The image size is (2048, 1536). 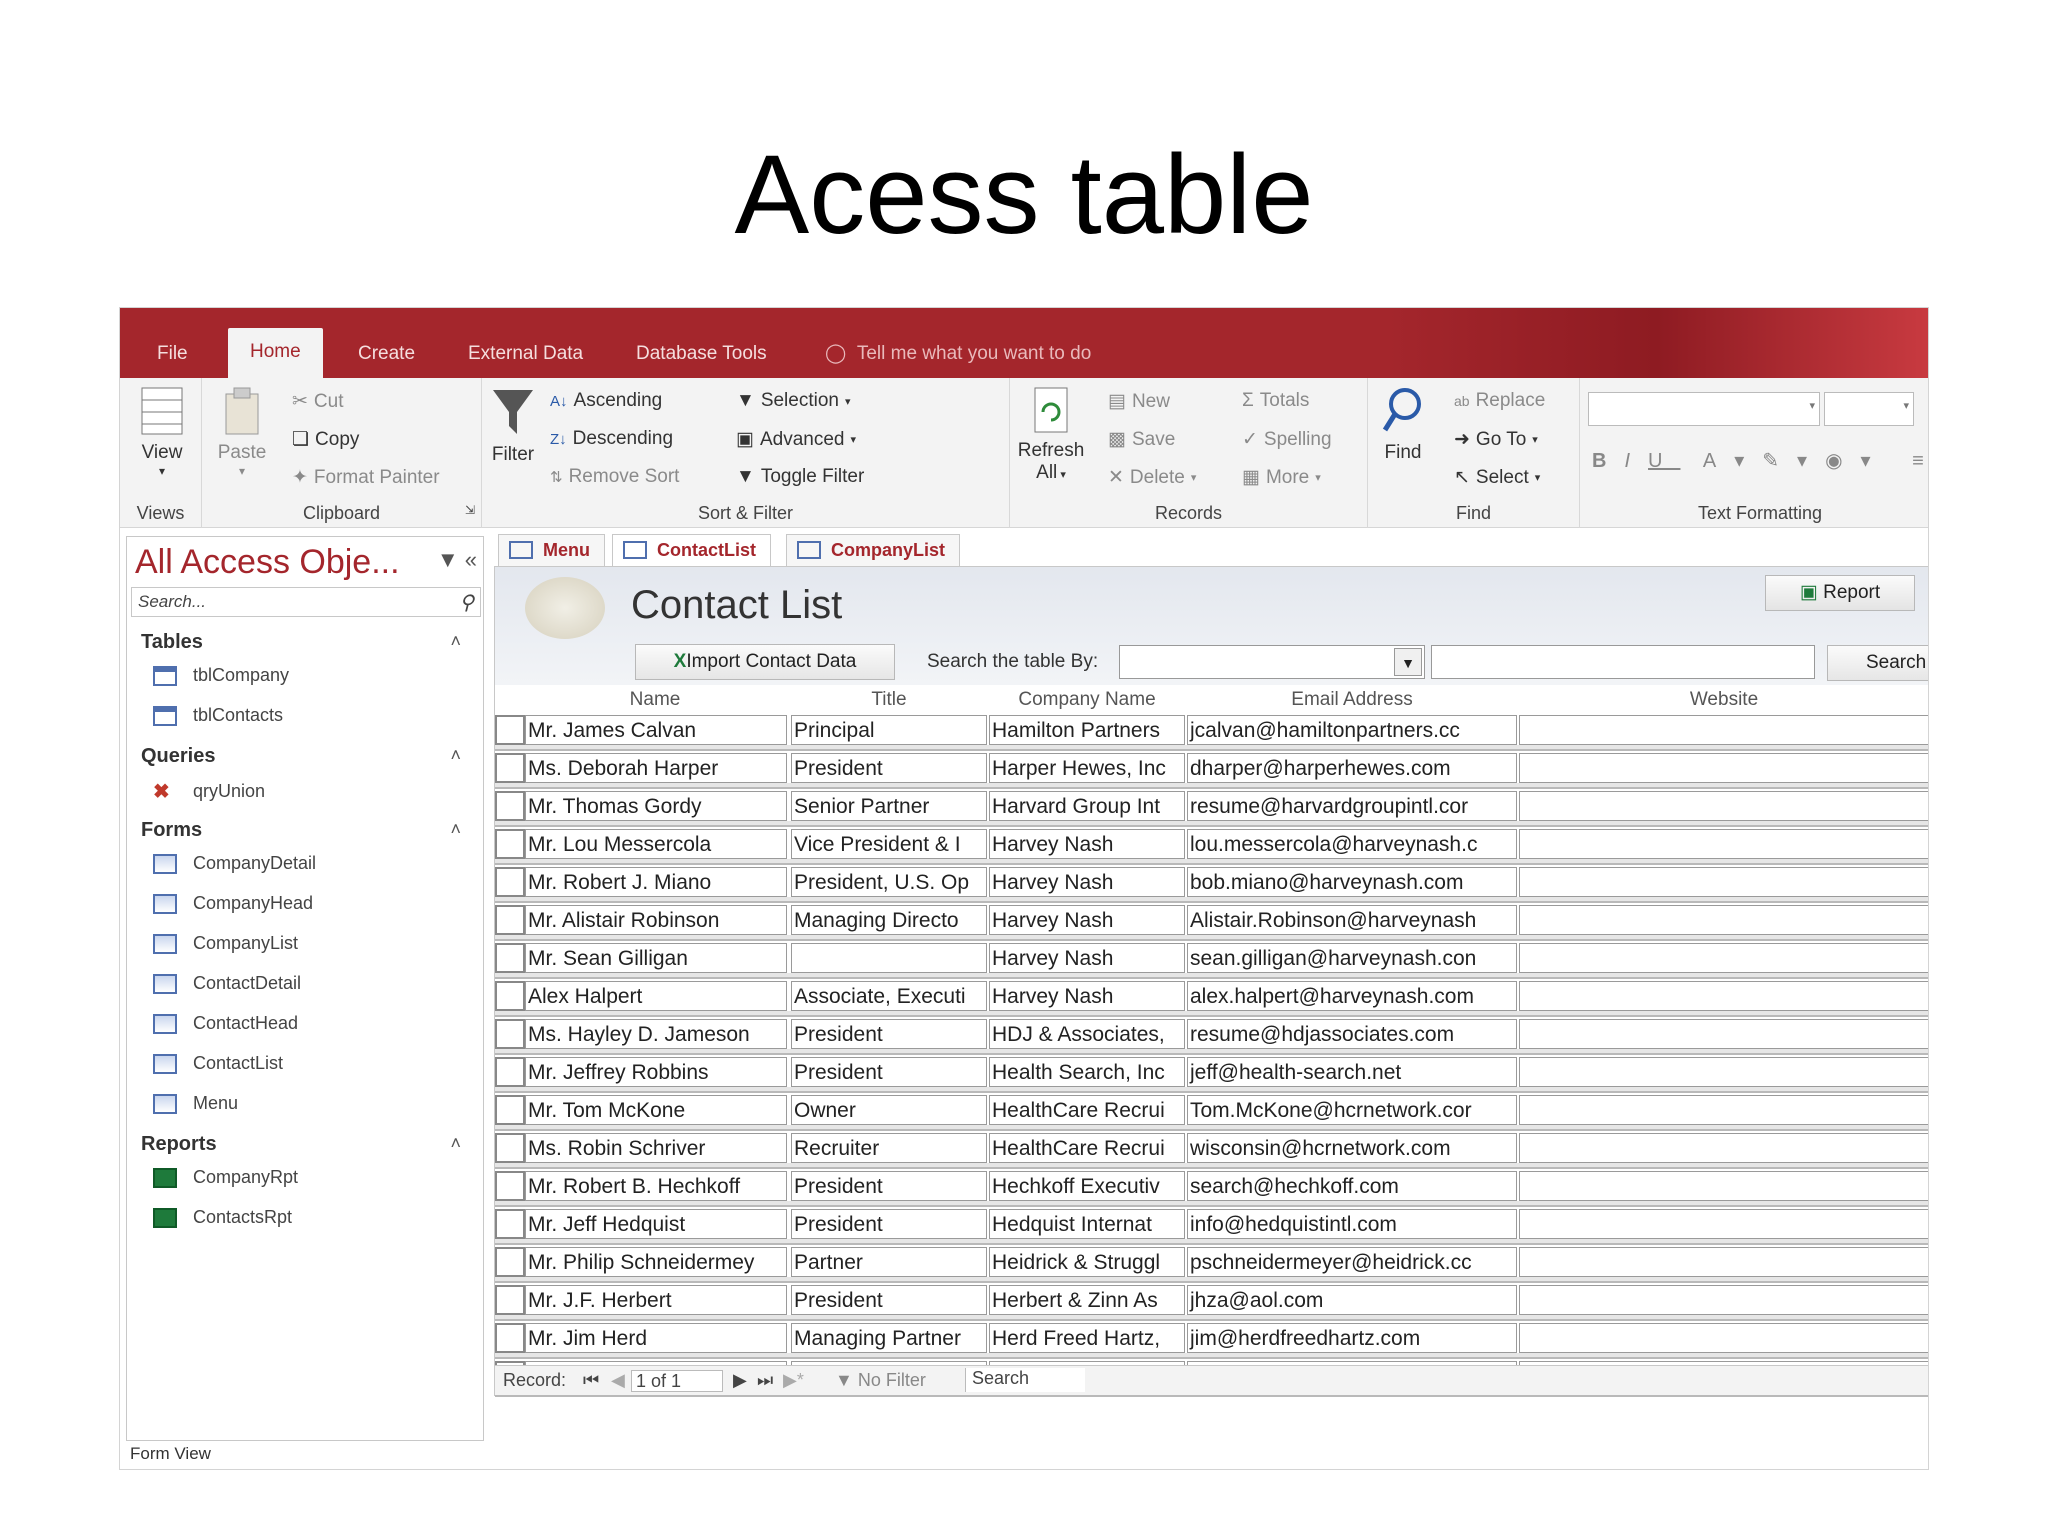 I want to click on email-cell: lou.messercola@harveynash.c, so click(x=1352, y=844).